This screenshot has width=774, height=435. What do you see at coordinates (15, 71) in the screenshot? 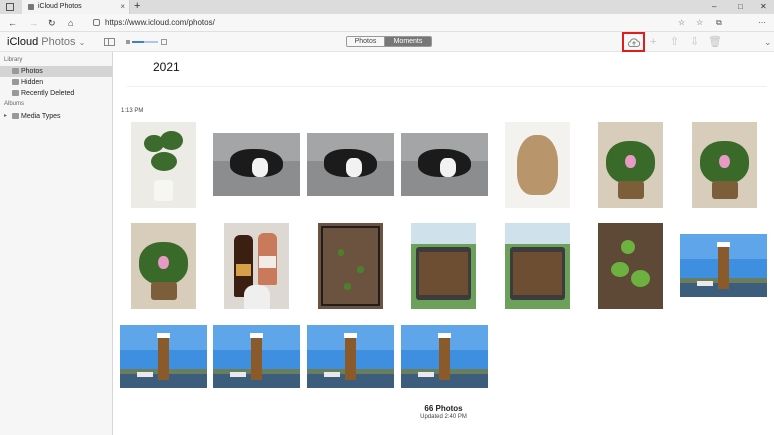
I see `photos-icon` at bounding box center [15, 71].